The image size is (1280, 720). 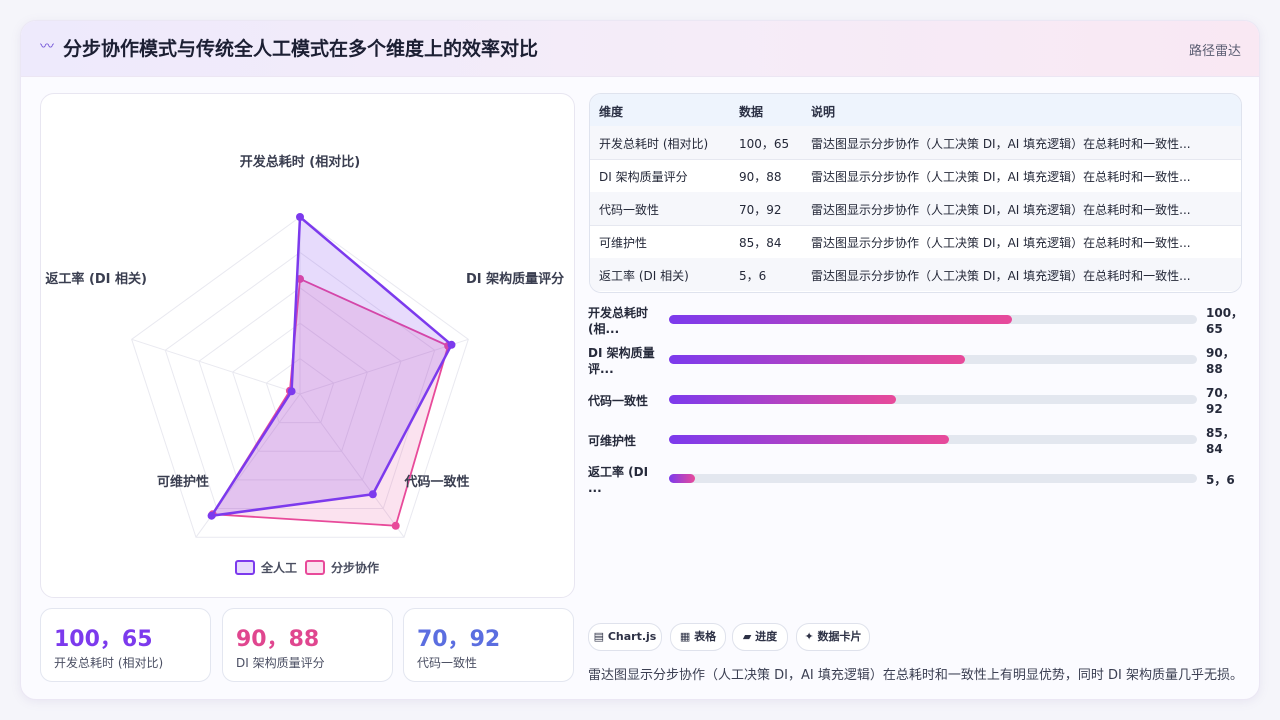 What do you see at coordinates (301, 49) in the screenshot?
I see `page-title: 分步协作模式与传统全人工模式在多个维度上的效率对比` at bounding box center [301, 49].